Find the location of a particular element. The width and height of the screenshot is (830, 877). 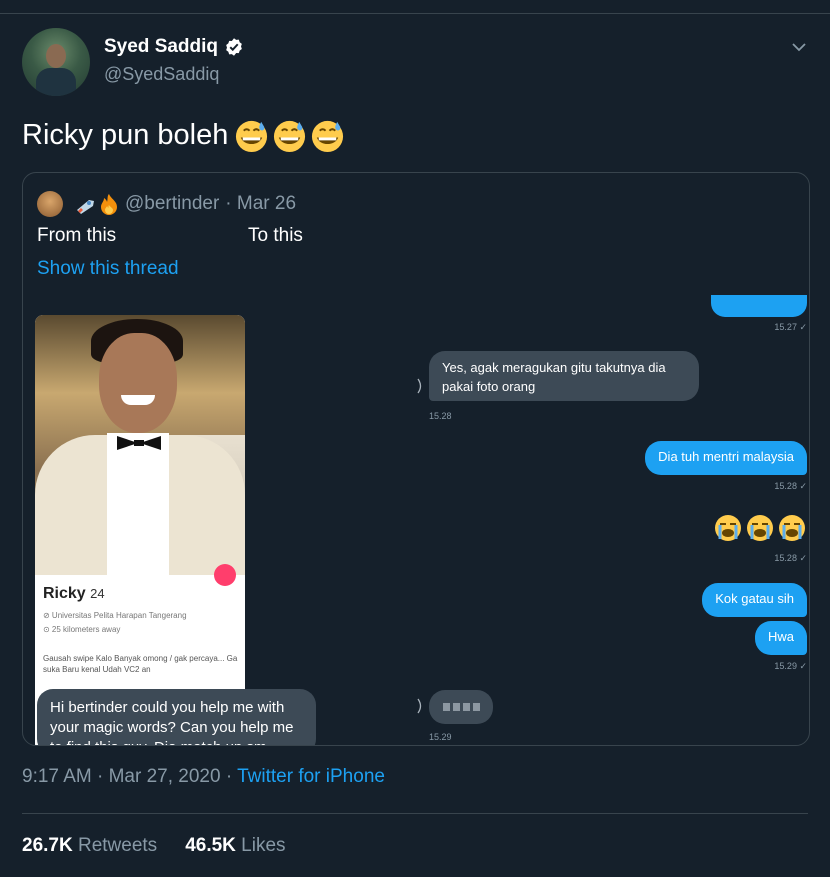

author-name: Syed Saddiq is located at coordinates (161, 47).